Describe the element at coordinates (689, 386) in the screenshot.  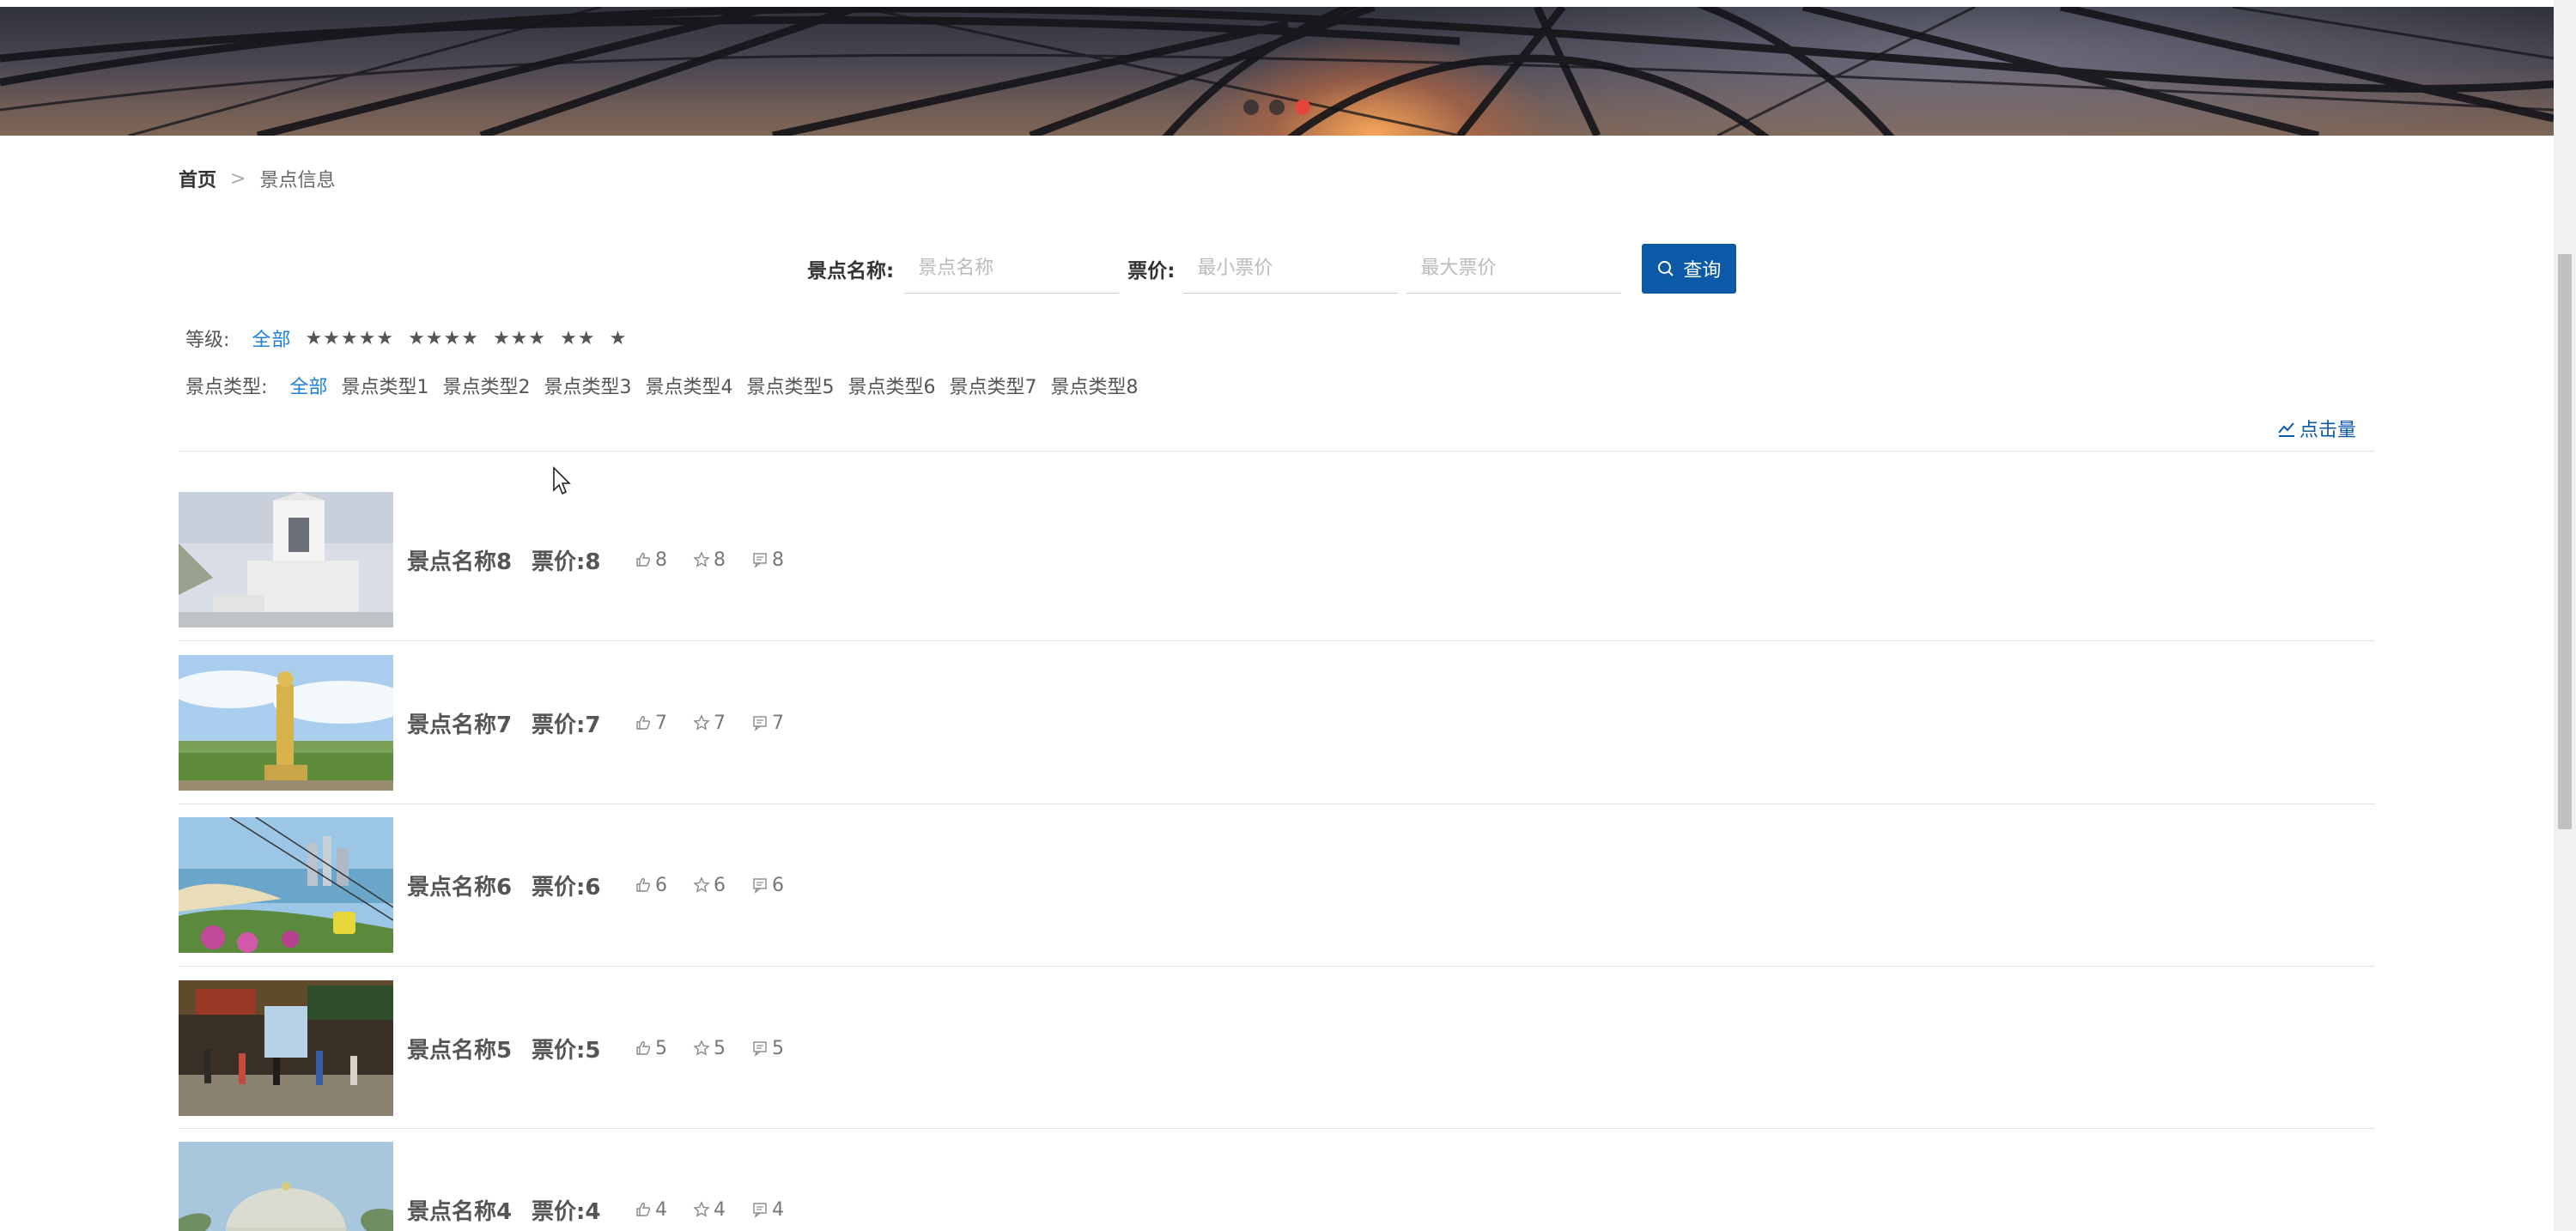
I see `type-option-4: 景点类型4` at that location.